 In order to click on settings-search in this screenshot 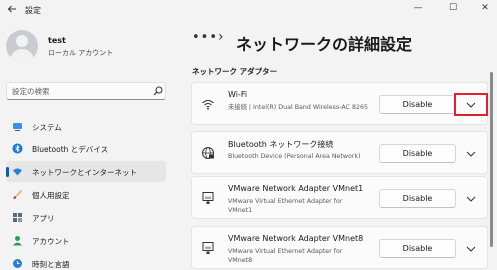, I will do `click(86, 91)`.